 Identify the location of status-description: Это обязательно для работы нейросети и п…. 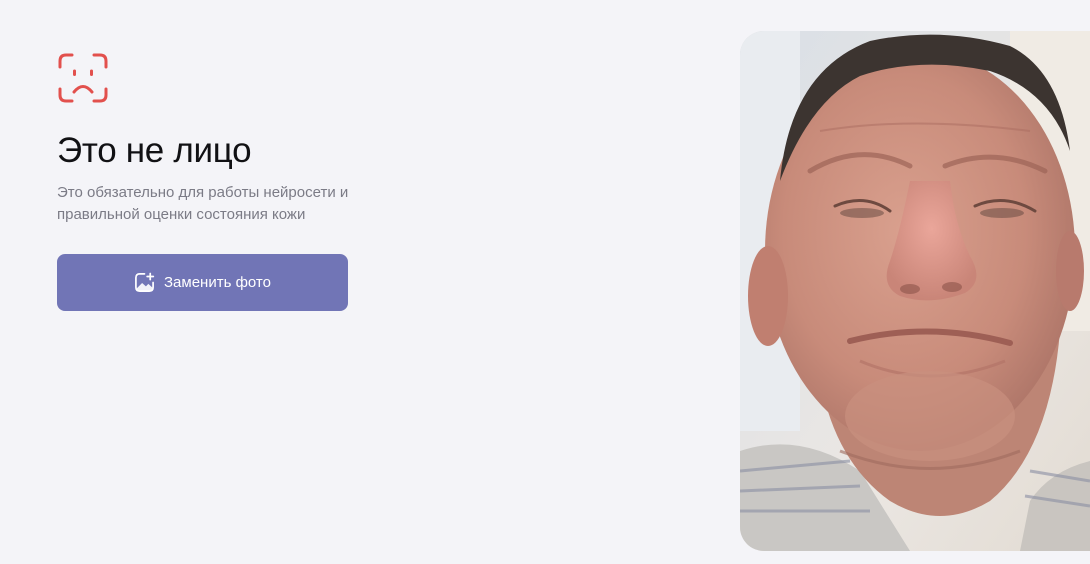
(203, 203).